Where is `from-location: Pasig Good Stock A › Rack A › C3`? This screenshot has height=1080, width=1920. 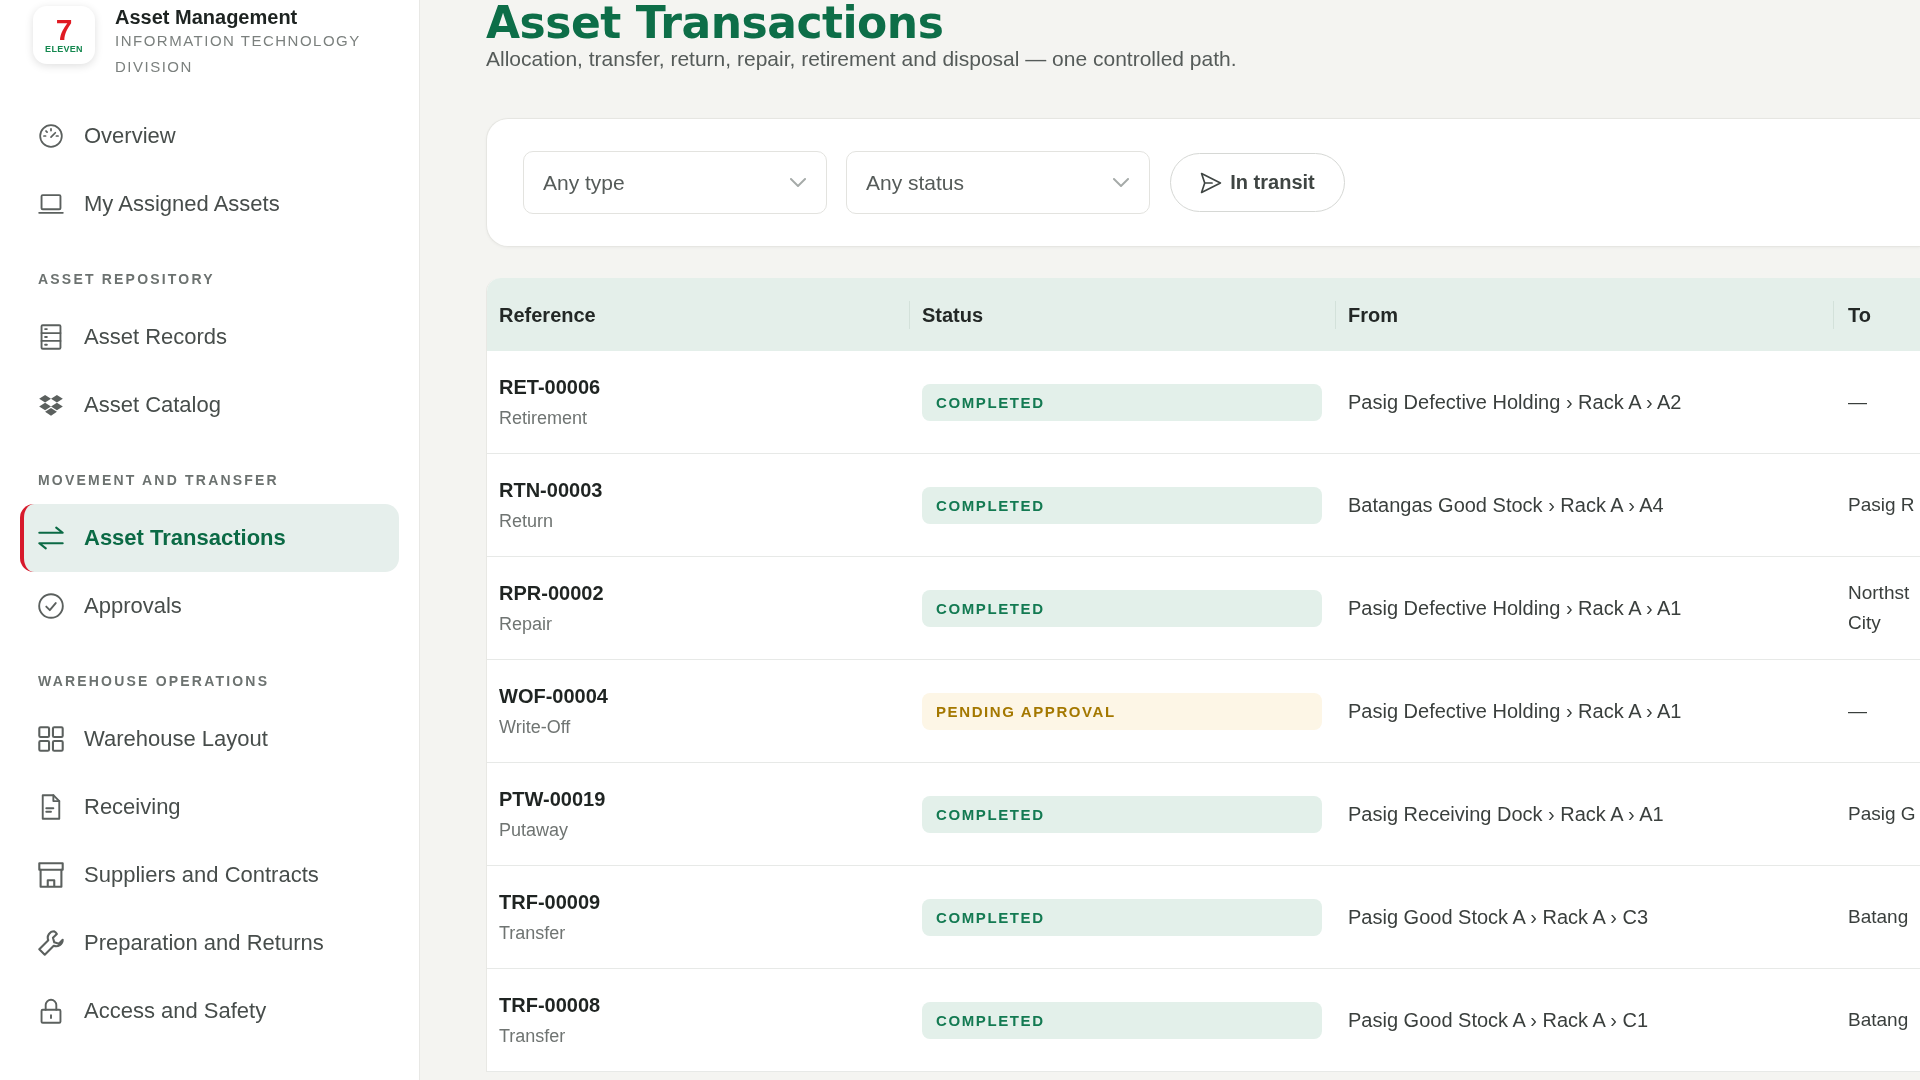
from-location: Pasig Good Stock A › Rack A › C3 is located at coordinates (1499, 917).